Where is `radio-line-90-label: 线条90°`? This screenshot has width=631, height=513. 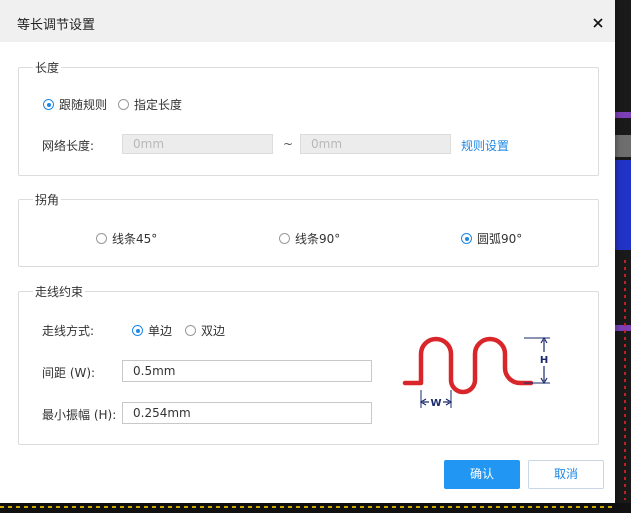 radio-line-90-label: 线条90° is located at coordinates (318, 239).